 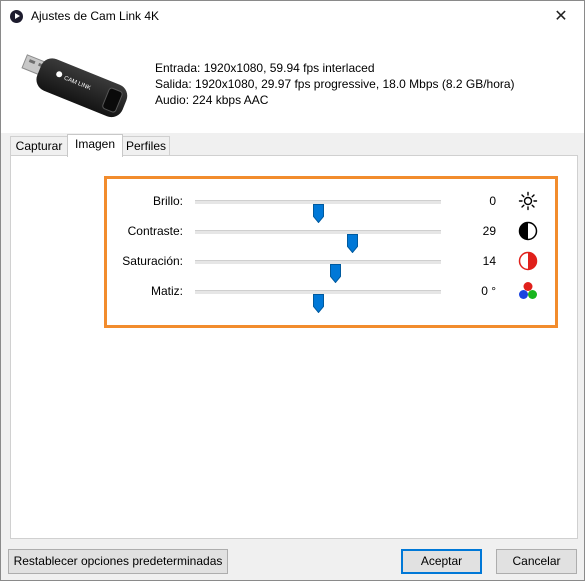 I want to click on slider-thumb, so click(x=318, y=303).